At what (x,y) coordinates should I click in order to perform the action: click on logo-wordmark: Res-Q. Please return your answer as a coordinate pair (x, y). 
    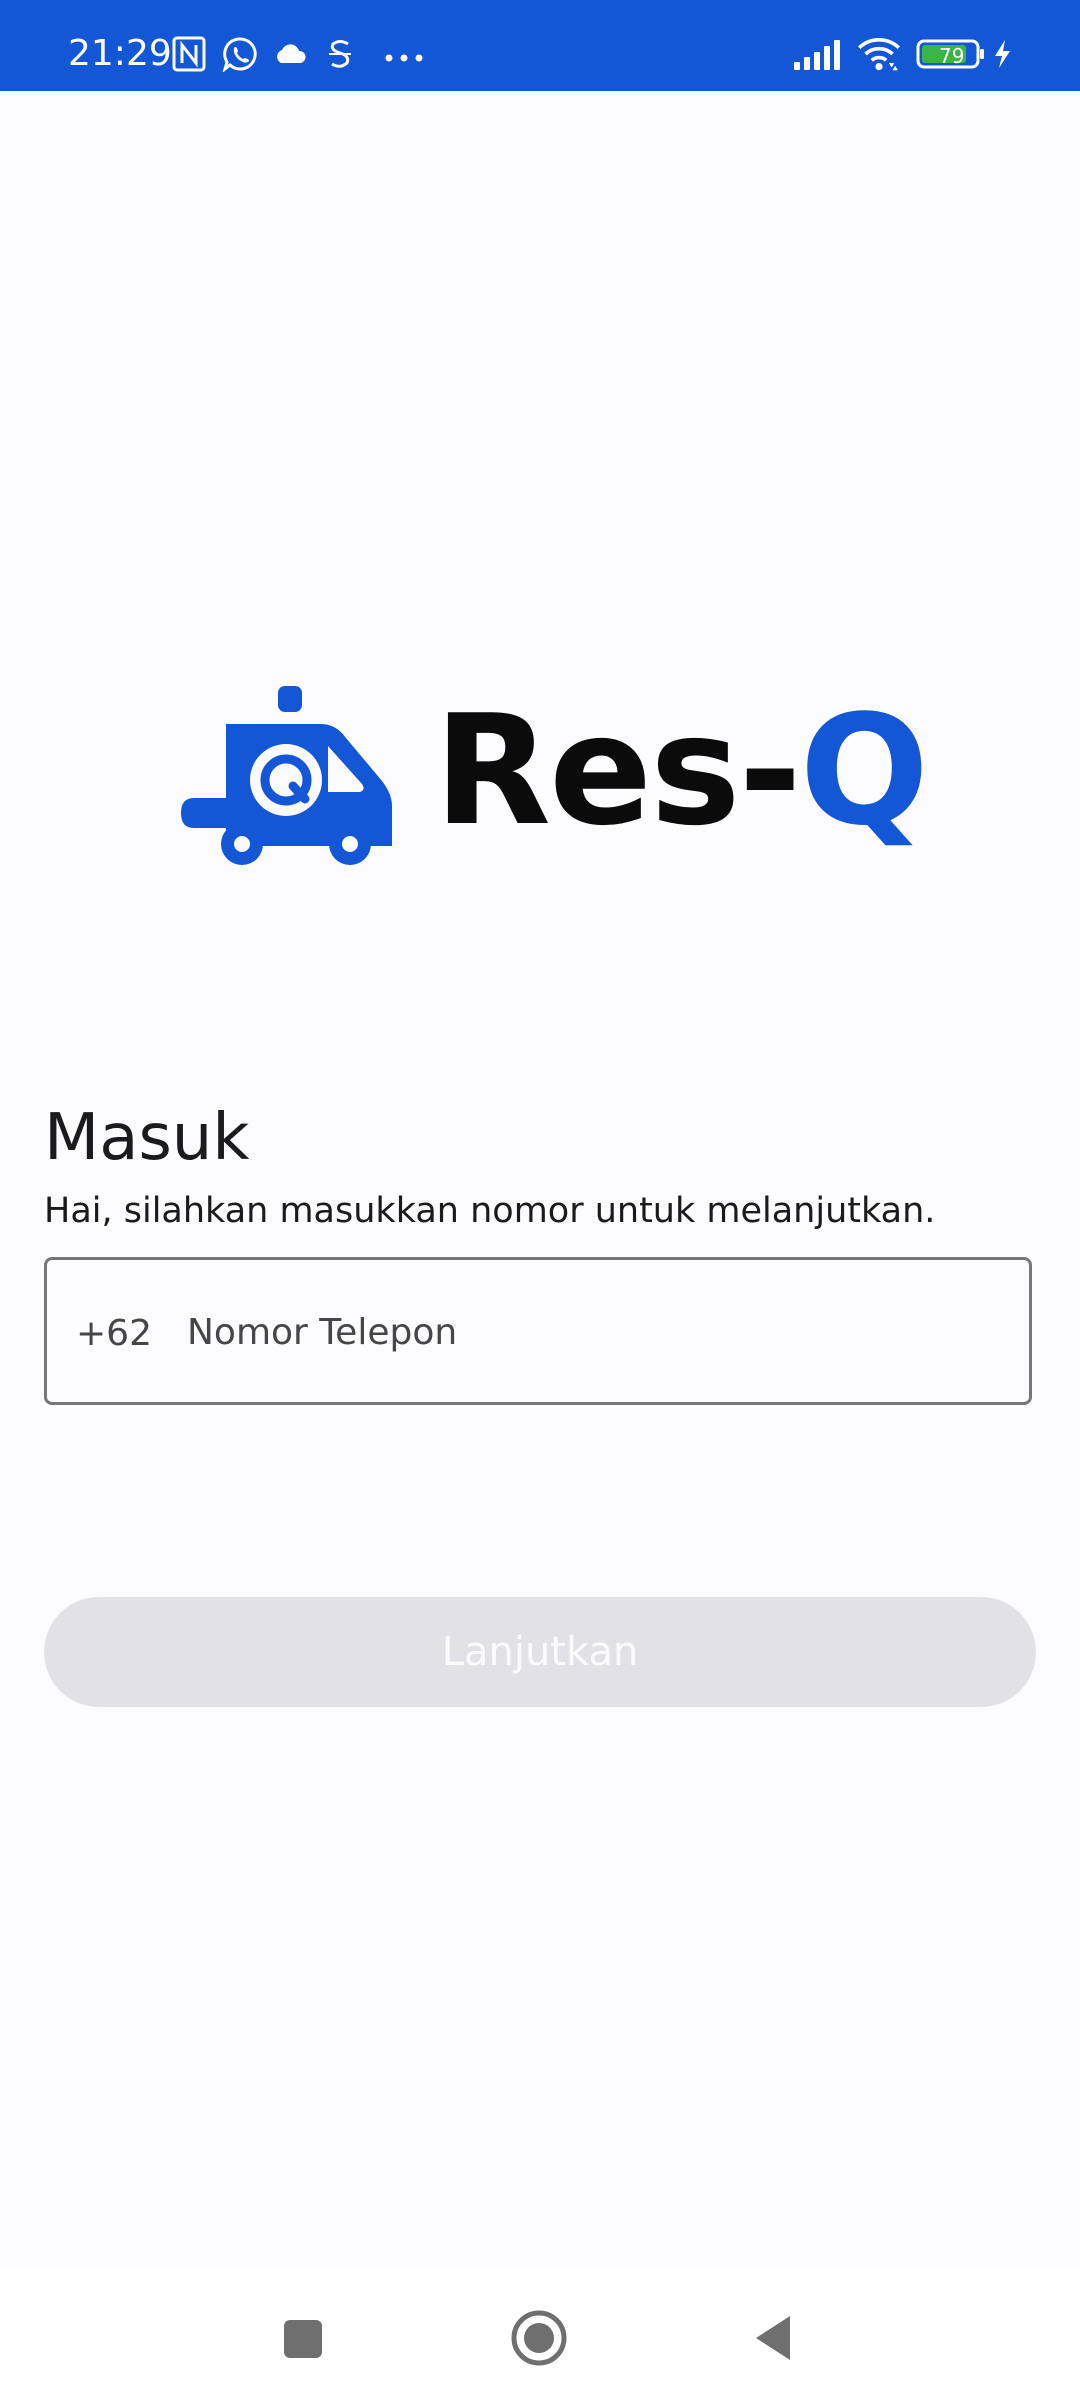
    Looking at the image, I should click on (681, 771).